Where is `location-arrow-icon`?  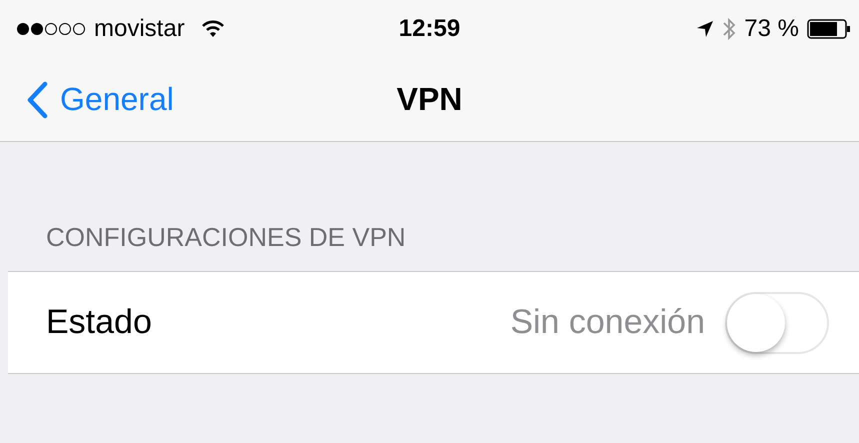 location-arrow-icon is located at coordinates (705, 29).